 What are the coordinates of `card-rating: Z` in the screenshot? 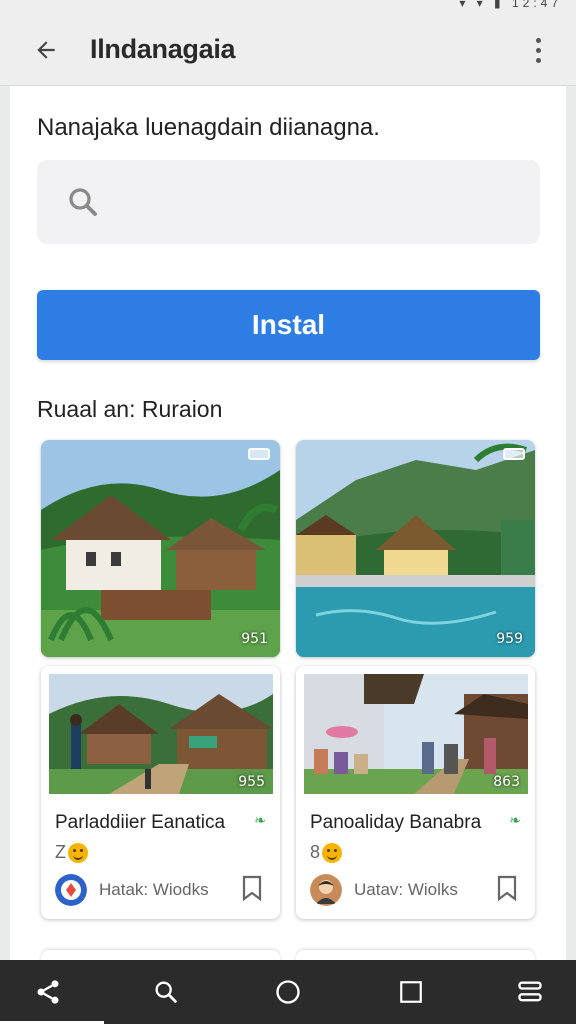 It's located at (71, 852).